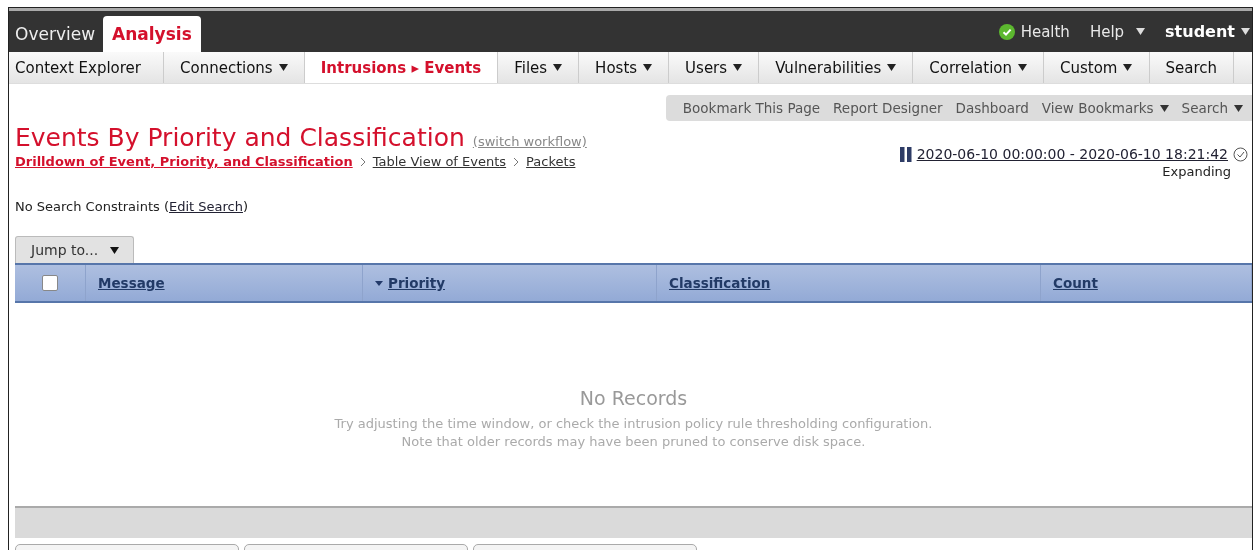  I want to click on health-link: Health, so click(1034, 31).